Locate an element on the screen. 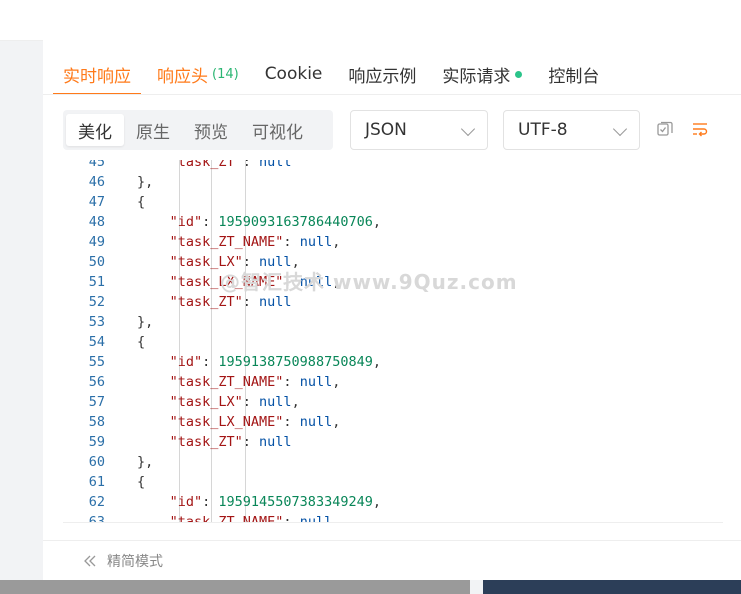 This screenshot has height=594, width=741. view-mode-1: 原生 is located at coordinates (153, 130).